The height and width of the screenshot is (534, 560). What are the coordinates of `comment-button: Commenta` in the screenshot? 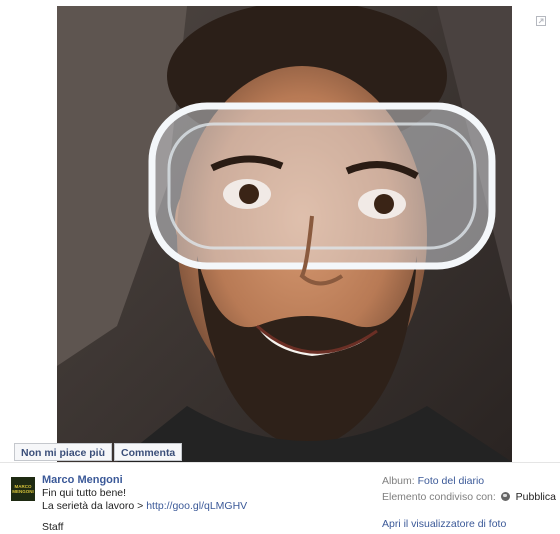 It's located at (148, 452).